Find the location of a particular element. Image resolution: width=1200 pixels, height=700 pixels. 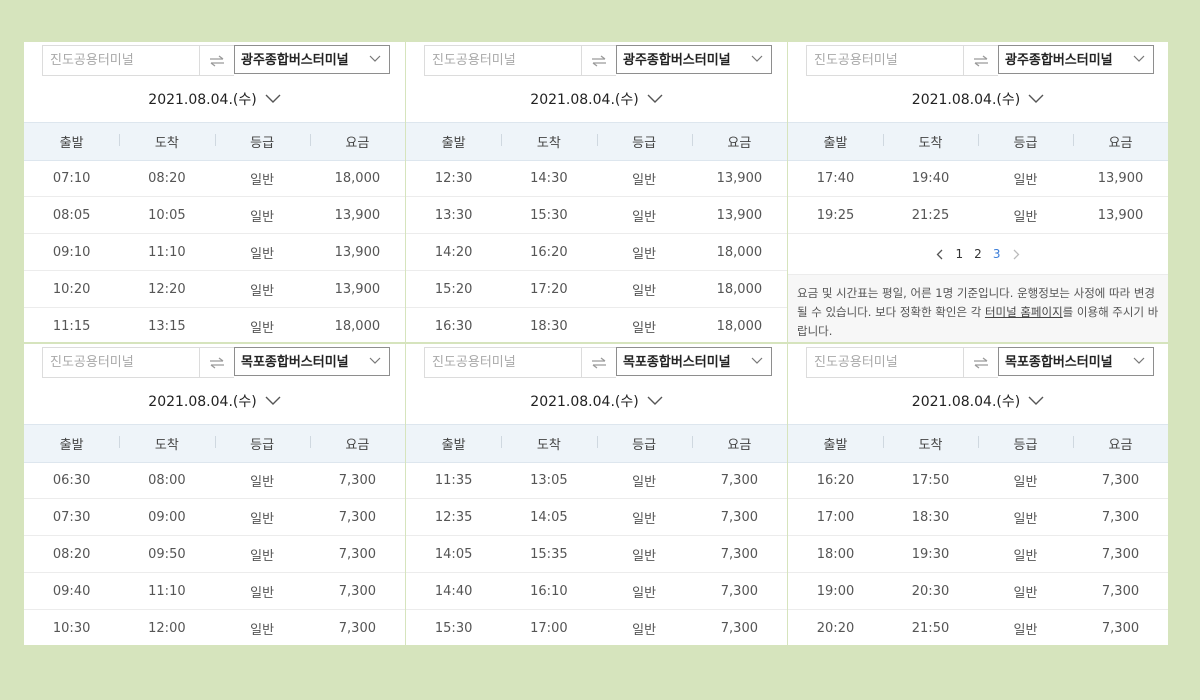

table-cell: 11:15 is located at coordinates (71, 326).